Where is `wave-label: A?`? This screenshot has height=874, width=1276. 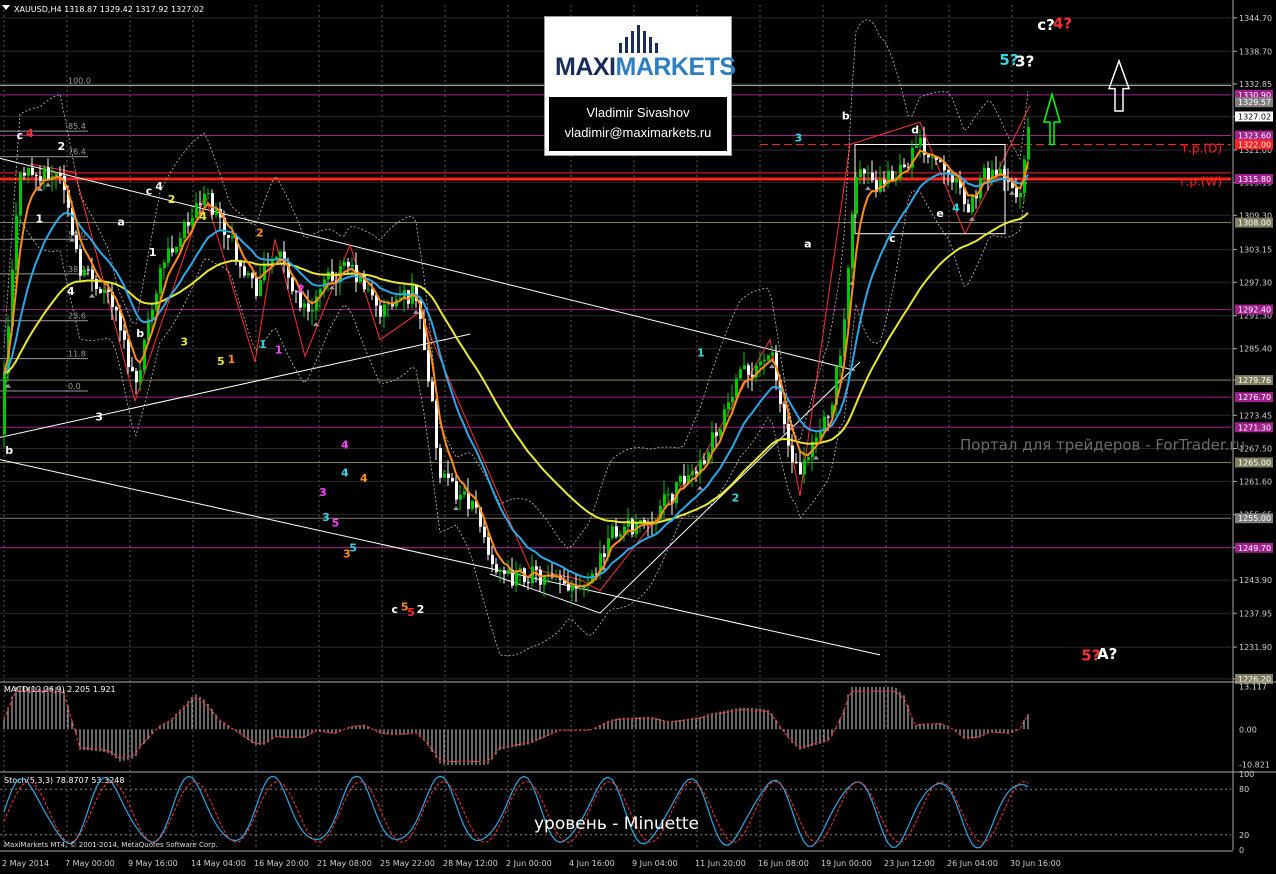
wave-label: A? is located at coordinates (1107, 654).